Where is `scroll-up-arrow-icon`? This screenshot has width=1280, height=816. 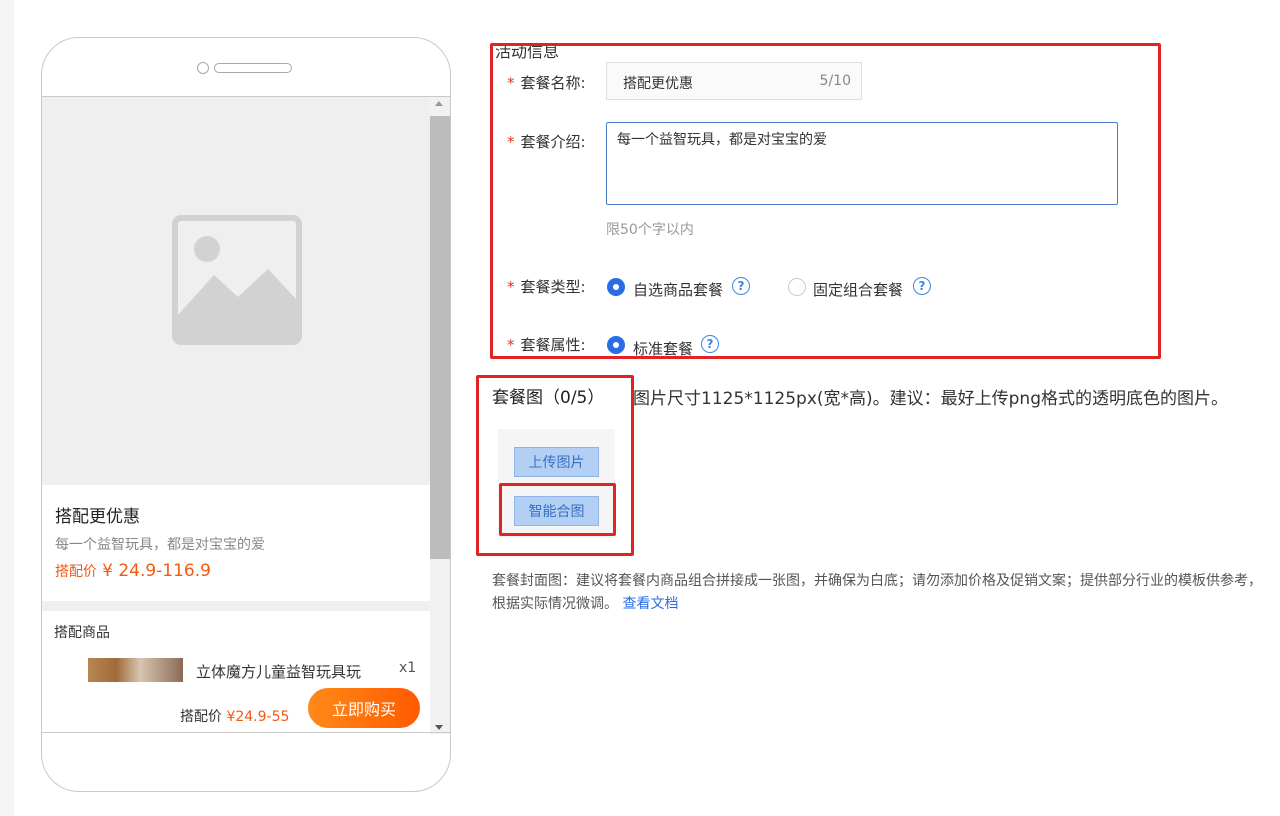 scroll-up-arrow-icon is located at coordinates (439, 103).